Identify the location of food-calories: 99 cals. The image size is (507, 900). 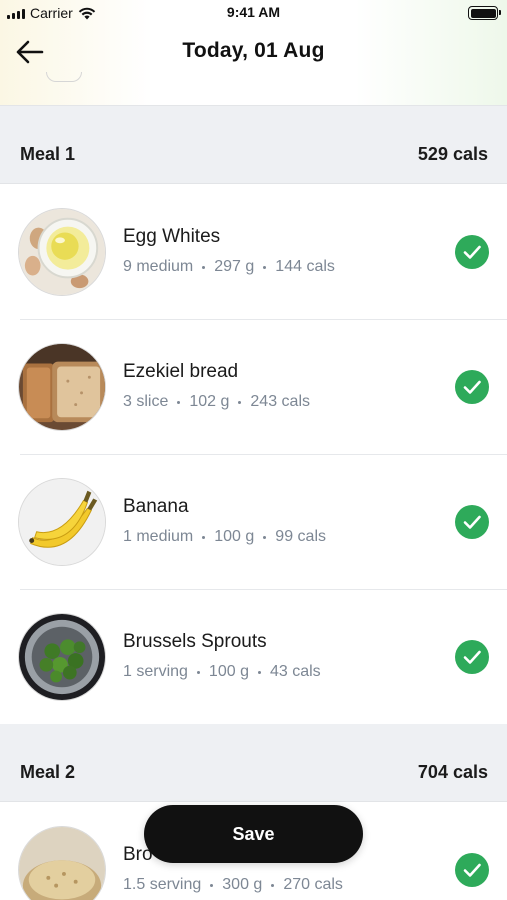
(300, 536).